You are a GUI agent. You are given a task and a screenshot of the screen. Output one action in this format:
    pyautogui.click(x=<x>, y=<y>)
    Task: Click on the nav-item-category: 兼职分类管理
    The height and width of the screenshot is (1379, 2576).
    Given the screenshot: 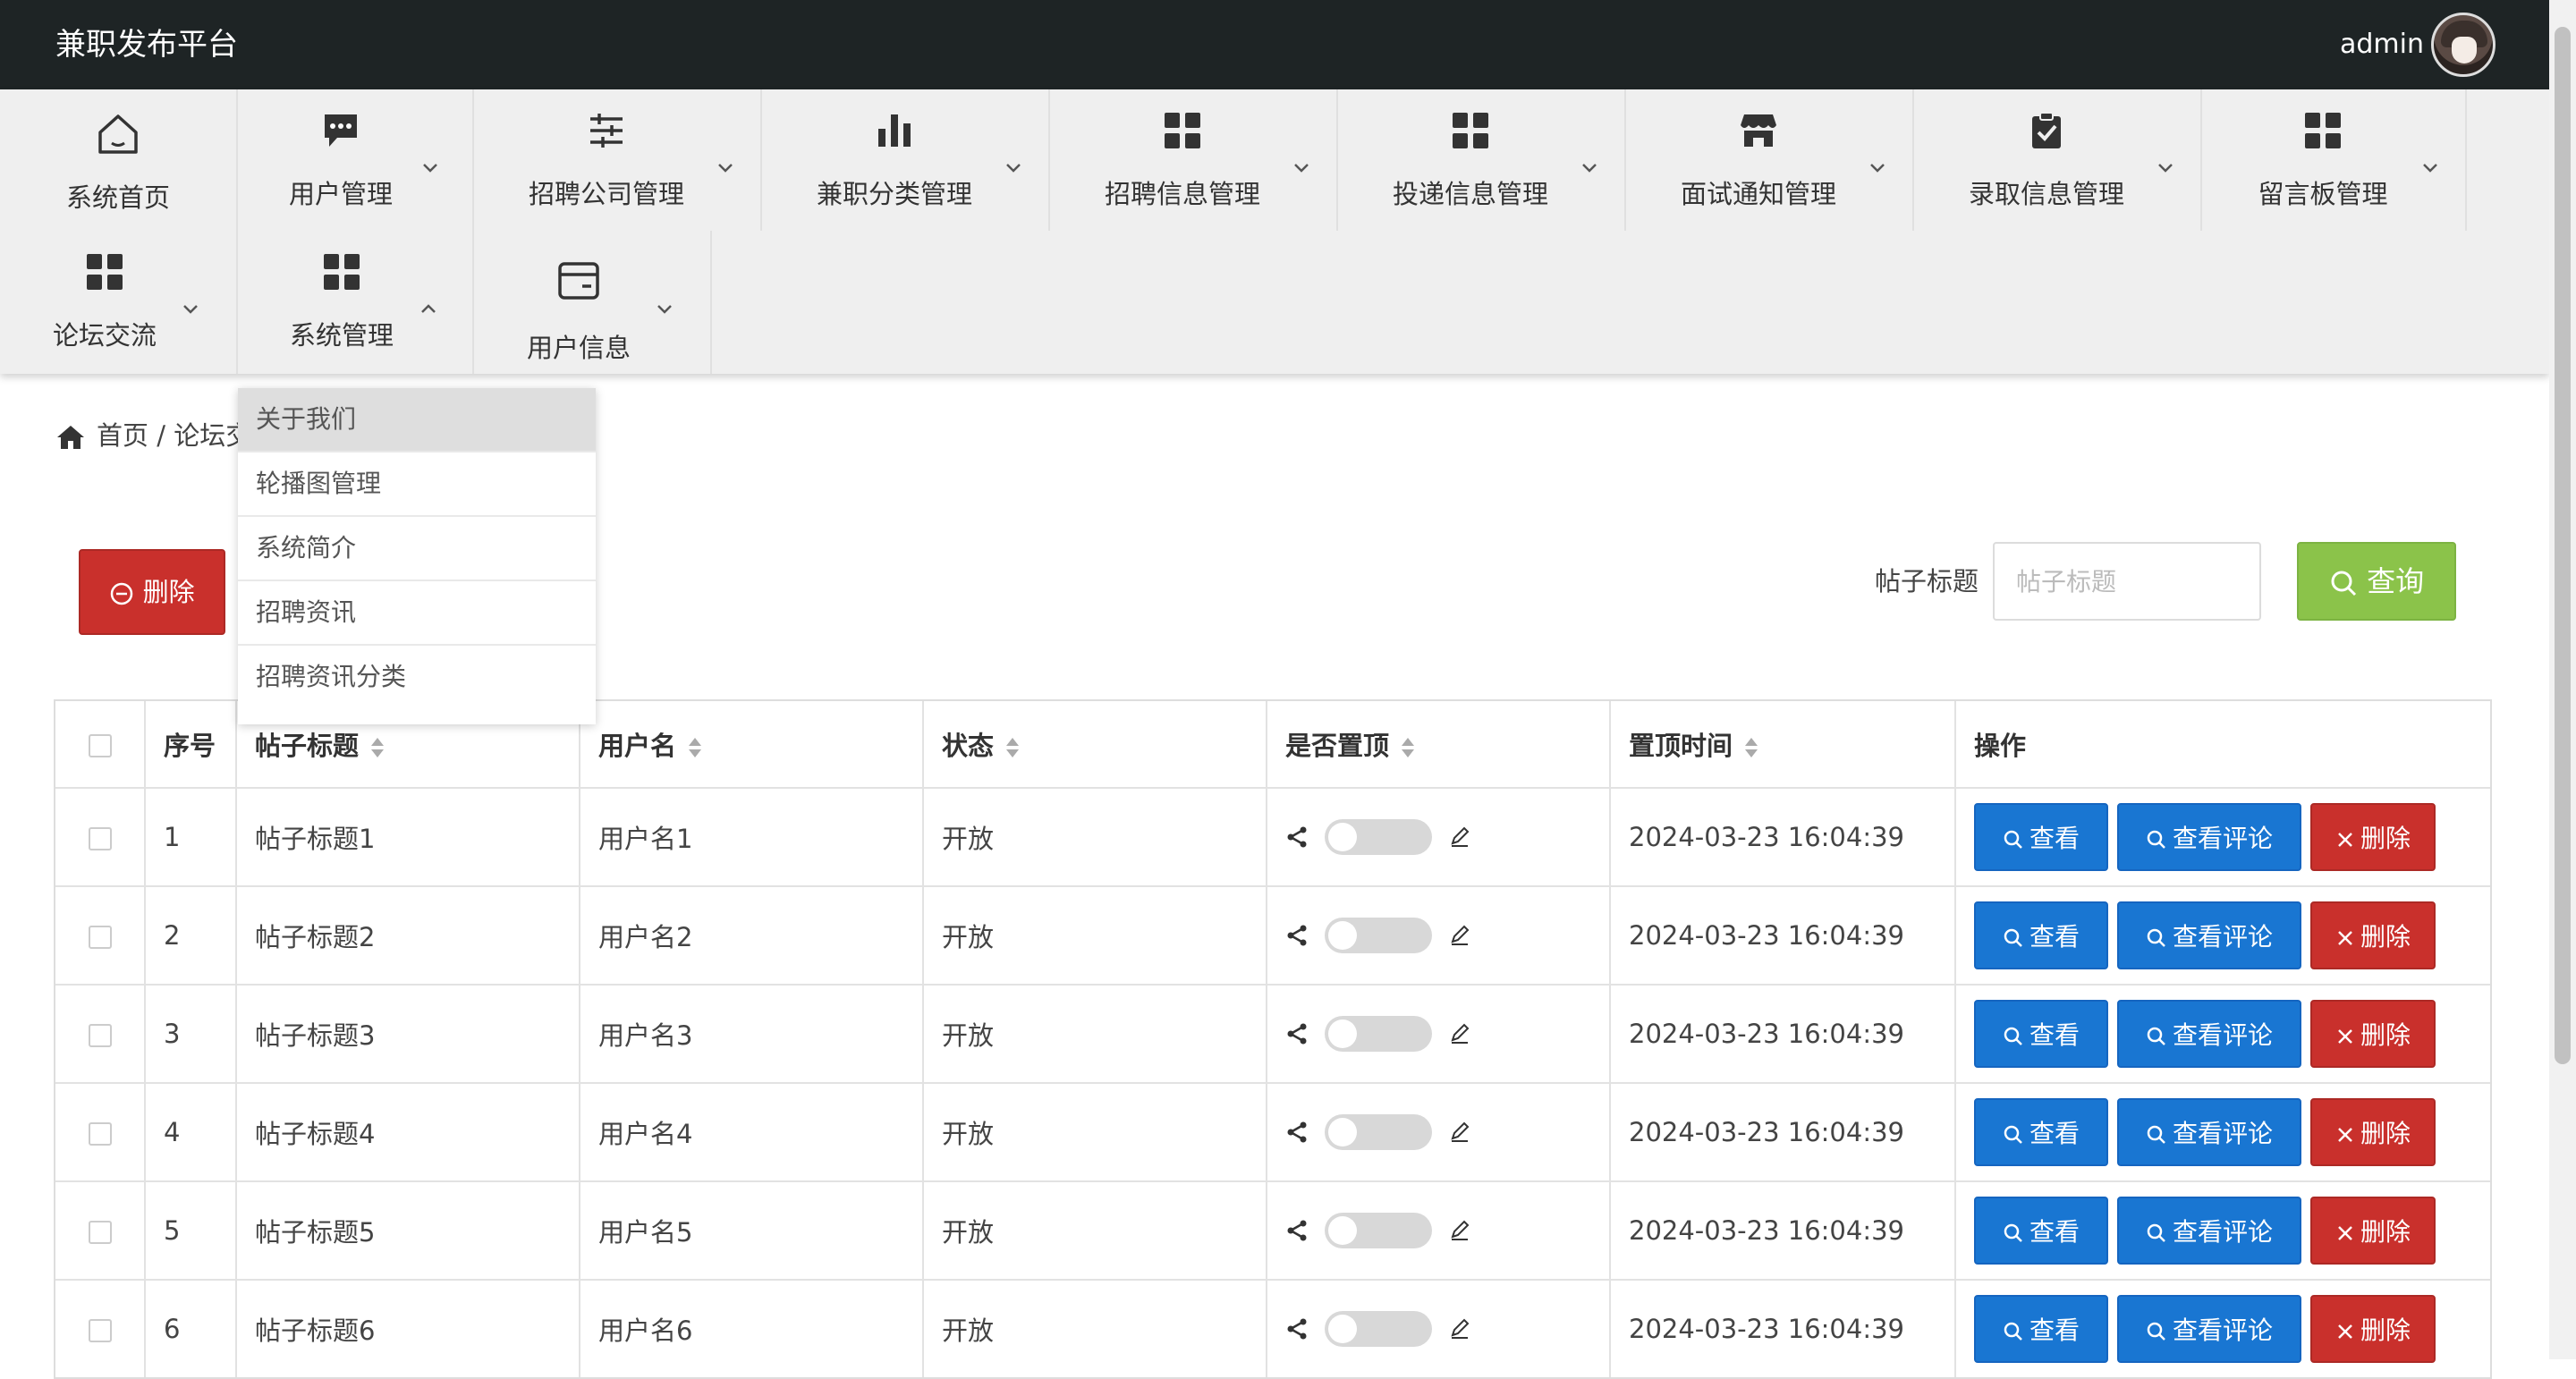 What is the action you would take?
    pyautogui.click(x=906, y=160)
    